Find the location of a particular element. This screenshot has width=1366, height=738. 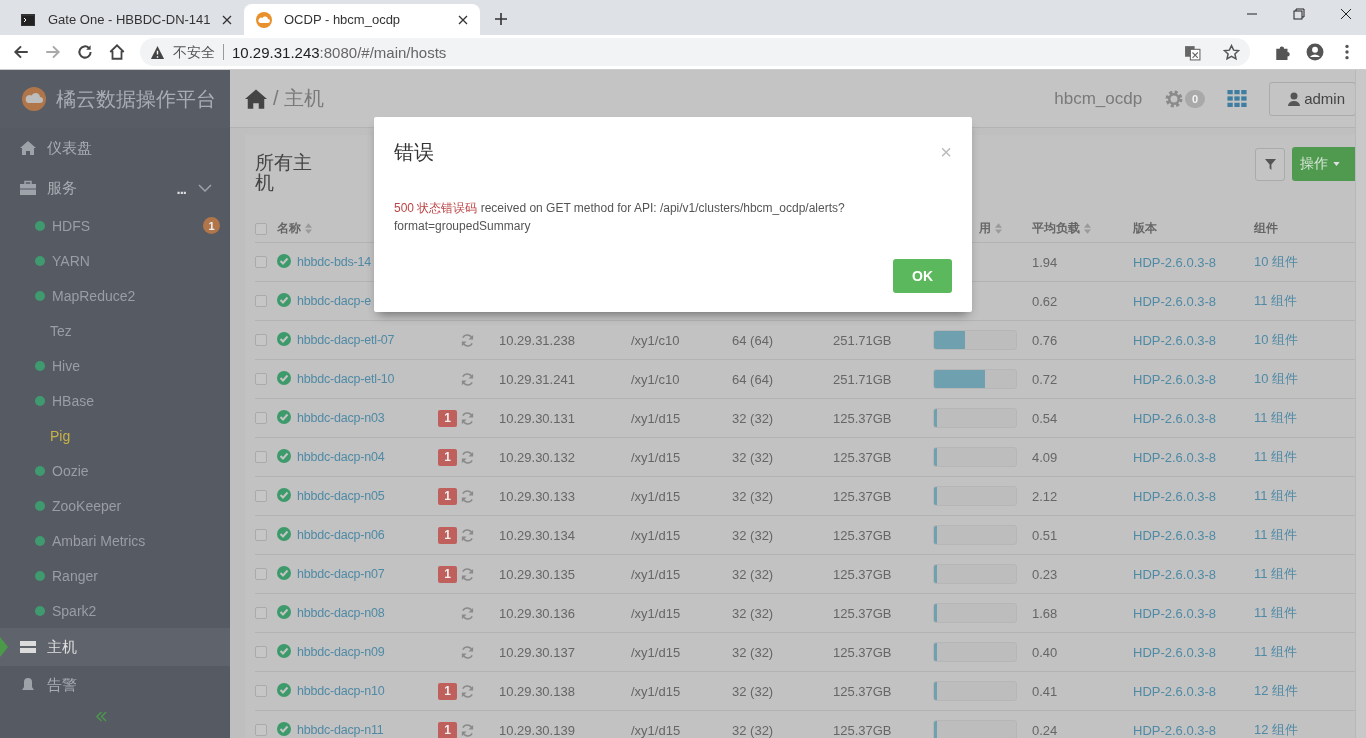

close-button: × is located at coordinates (946, 152).